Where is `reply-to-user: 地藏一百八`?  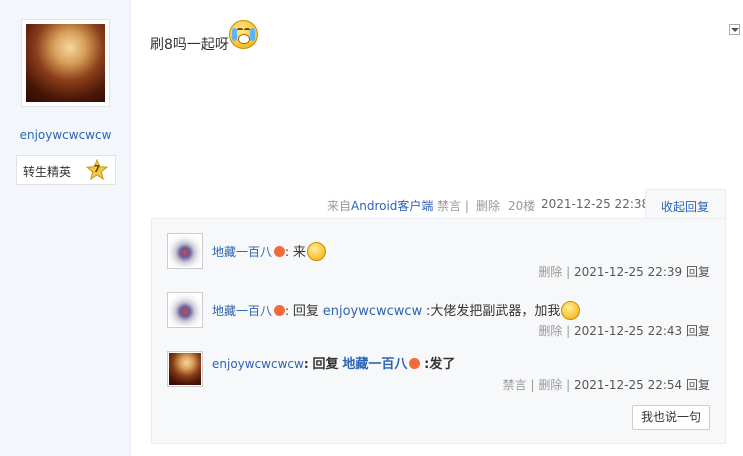 reply-to-user: 地藏一百八 is located at coordinates (374, 364).